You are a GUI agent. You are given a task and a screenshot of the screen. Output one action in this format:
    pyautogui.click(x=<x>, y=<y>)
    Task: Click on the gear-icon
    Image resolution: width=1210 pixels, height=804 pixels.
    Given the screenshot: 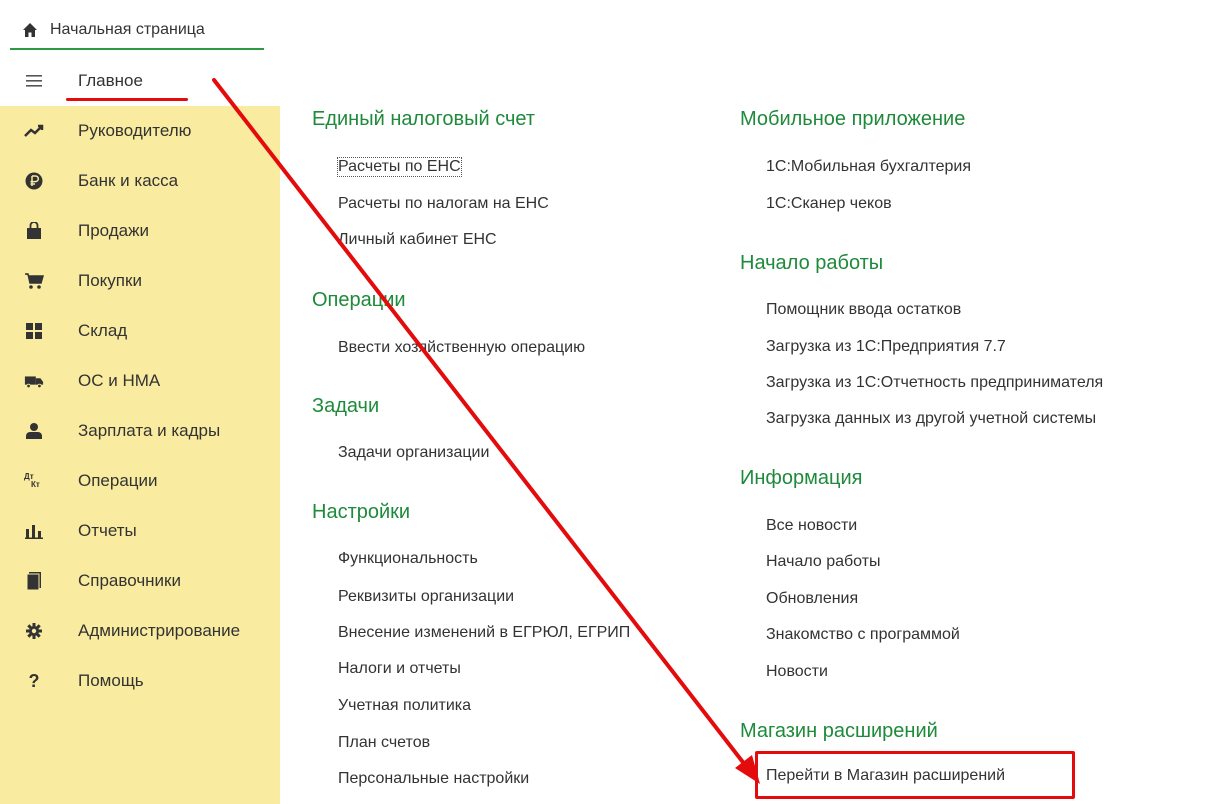 What is the action you would take?
    pyautogui.click(x=34, y=631)
    